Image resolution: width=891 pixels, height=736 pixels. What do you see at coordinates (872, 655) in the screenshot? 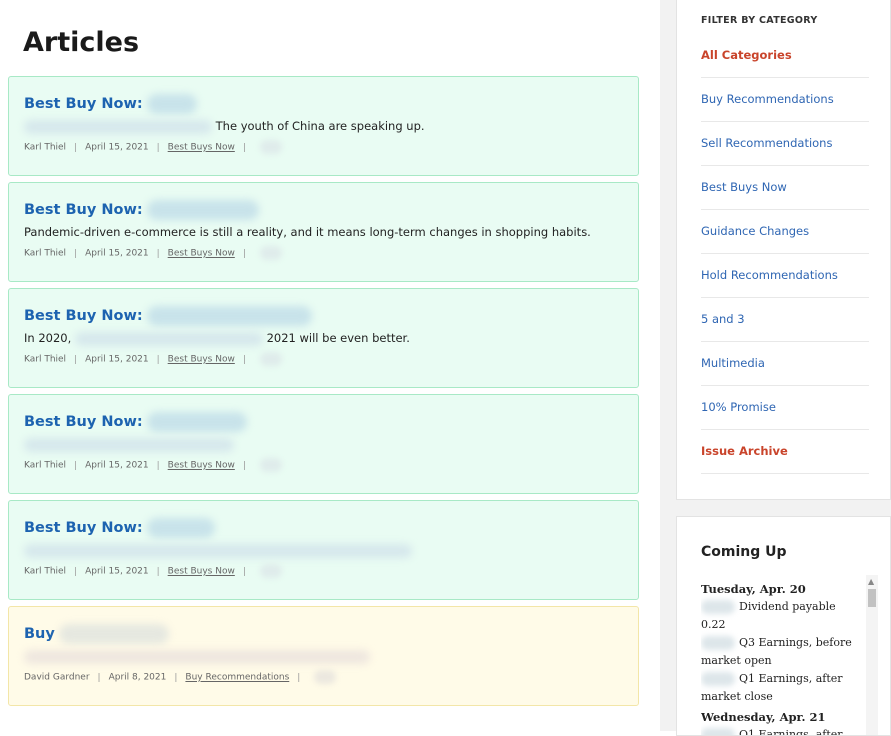
I see `coming-up-scrollbar: ▲` at bounding box center [872, 655].